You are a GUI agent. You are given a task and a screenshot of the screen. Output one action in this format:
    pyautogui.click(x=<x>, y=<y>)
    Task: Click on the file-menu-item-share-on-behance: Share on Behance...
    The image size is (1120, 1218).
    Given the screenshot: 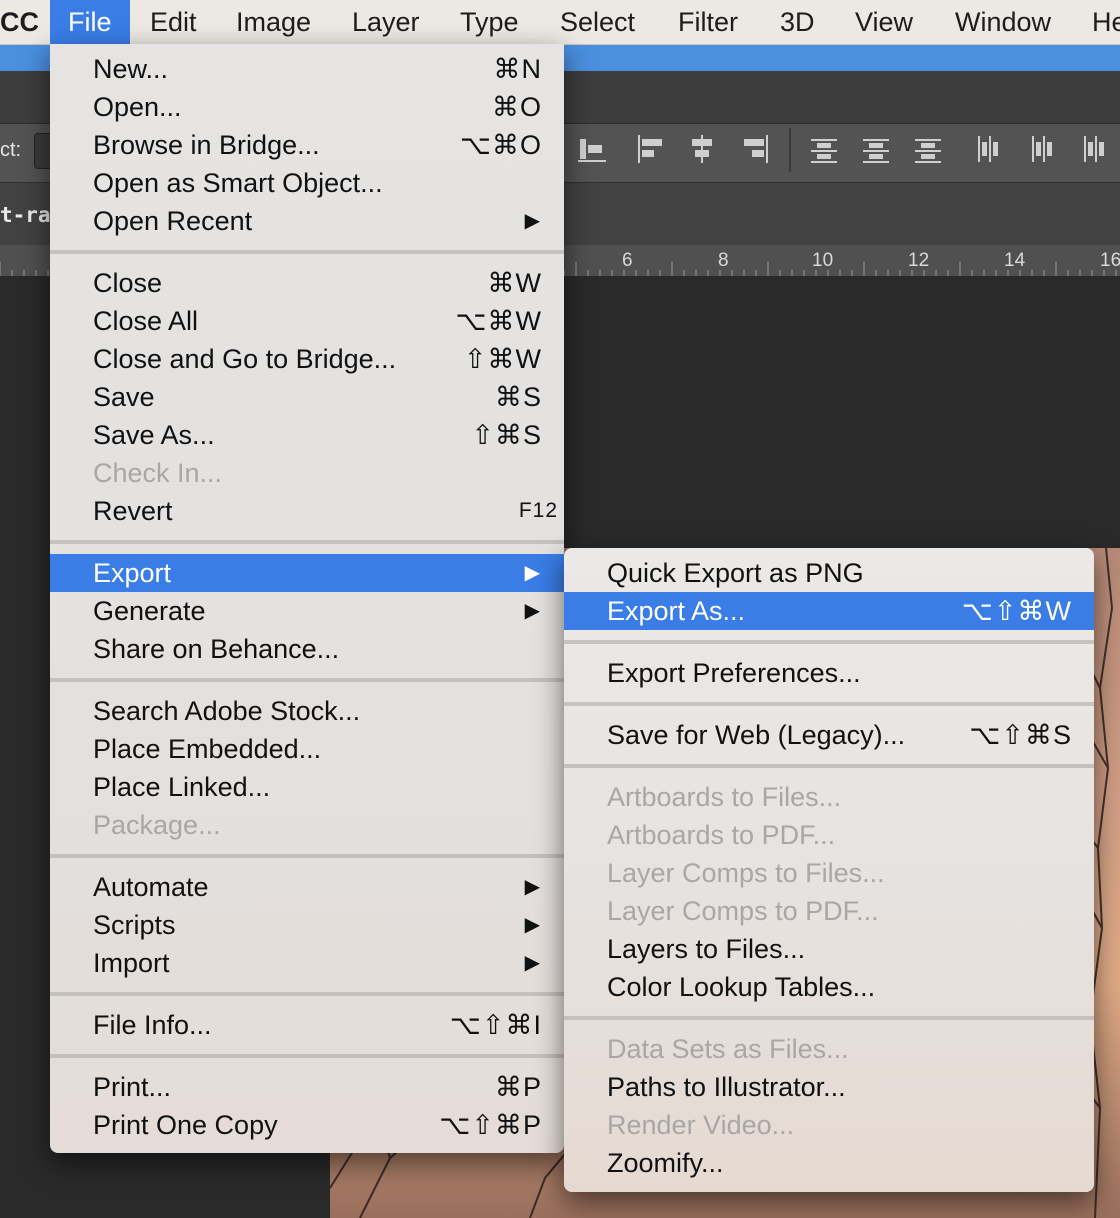 What is the action you would take?
    pyautogui.click(x=307, y=649)
    